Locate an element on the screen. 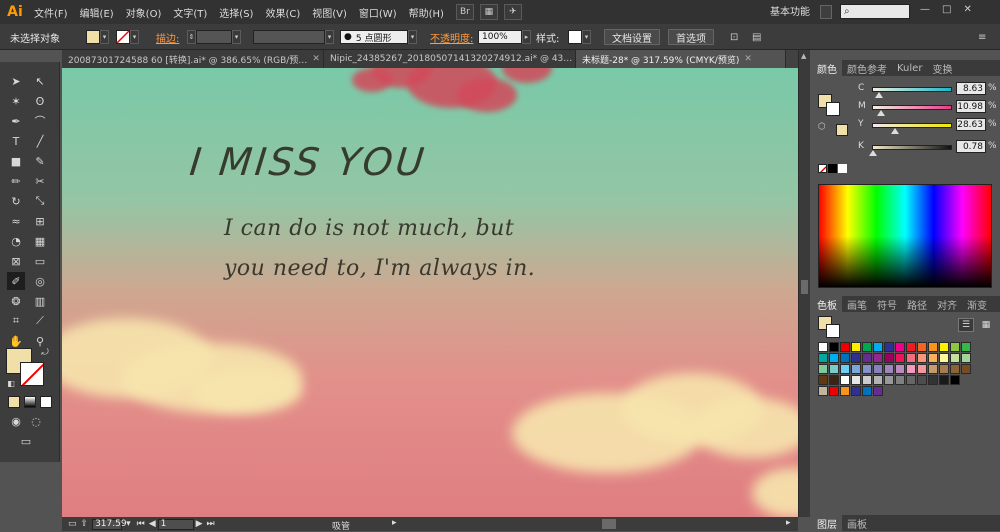 The image size is (1000, 532). vertical-scrollbar: ▲ is located at coordinates (804, 283).